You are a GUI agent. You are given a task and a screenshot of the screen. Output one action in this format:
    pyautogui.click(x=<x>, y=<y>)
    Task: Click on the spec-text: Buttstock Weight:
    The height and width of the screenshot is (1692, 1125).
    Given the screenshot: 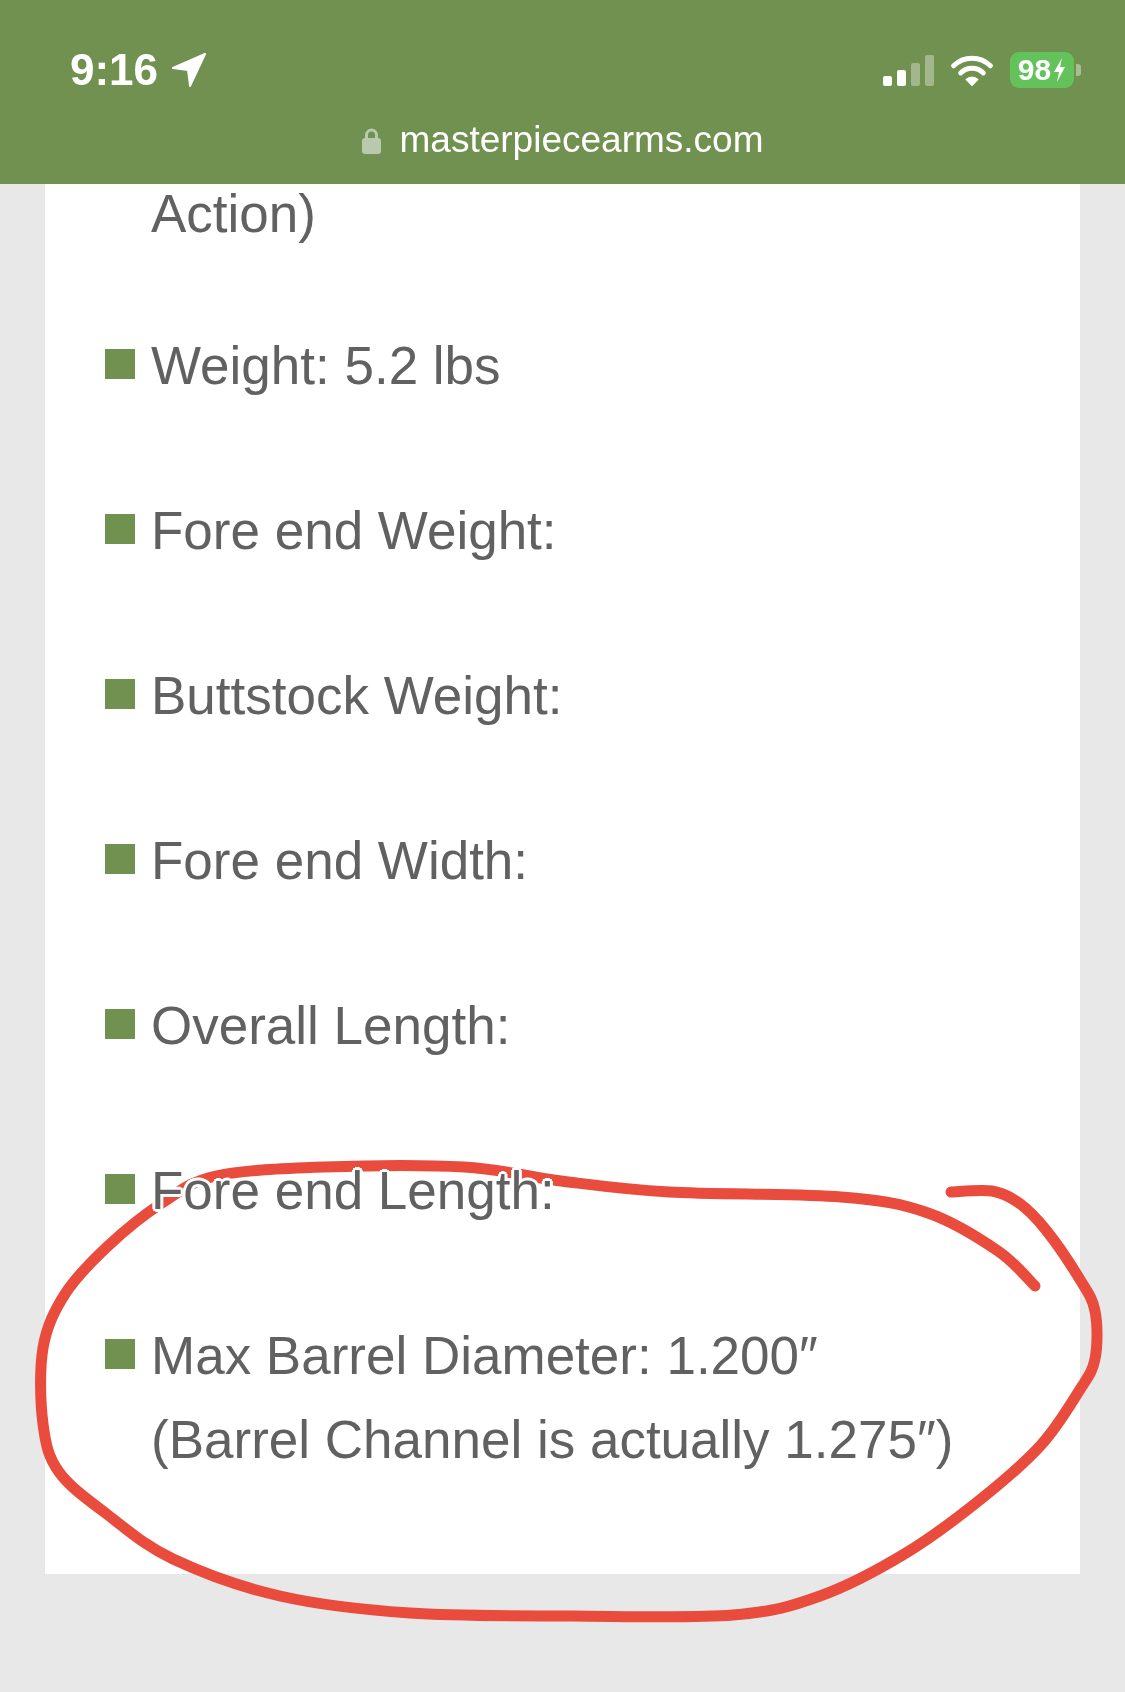 What is the action you would take?
    pyautogui.click(x=357, y=696)
    